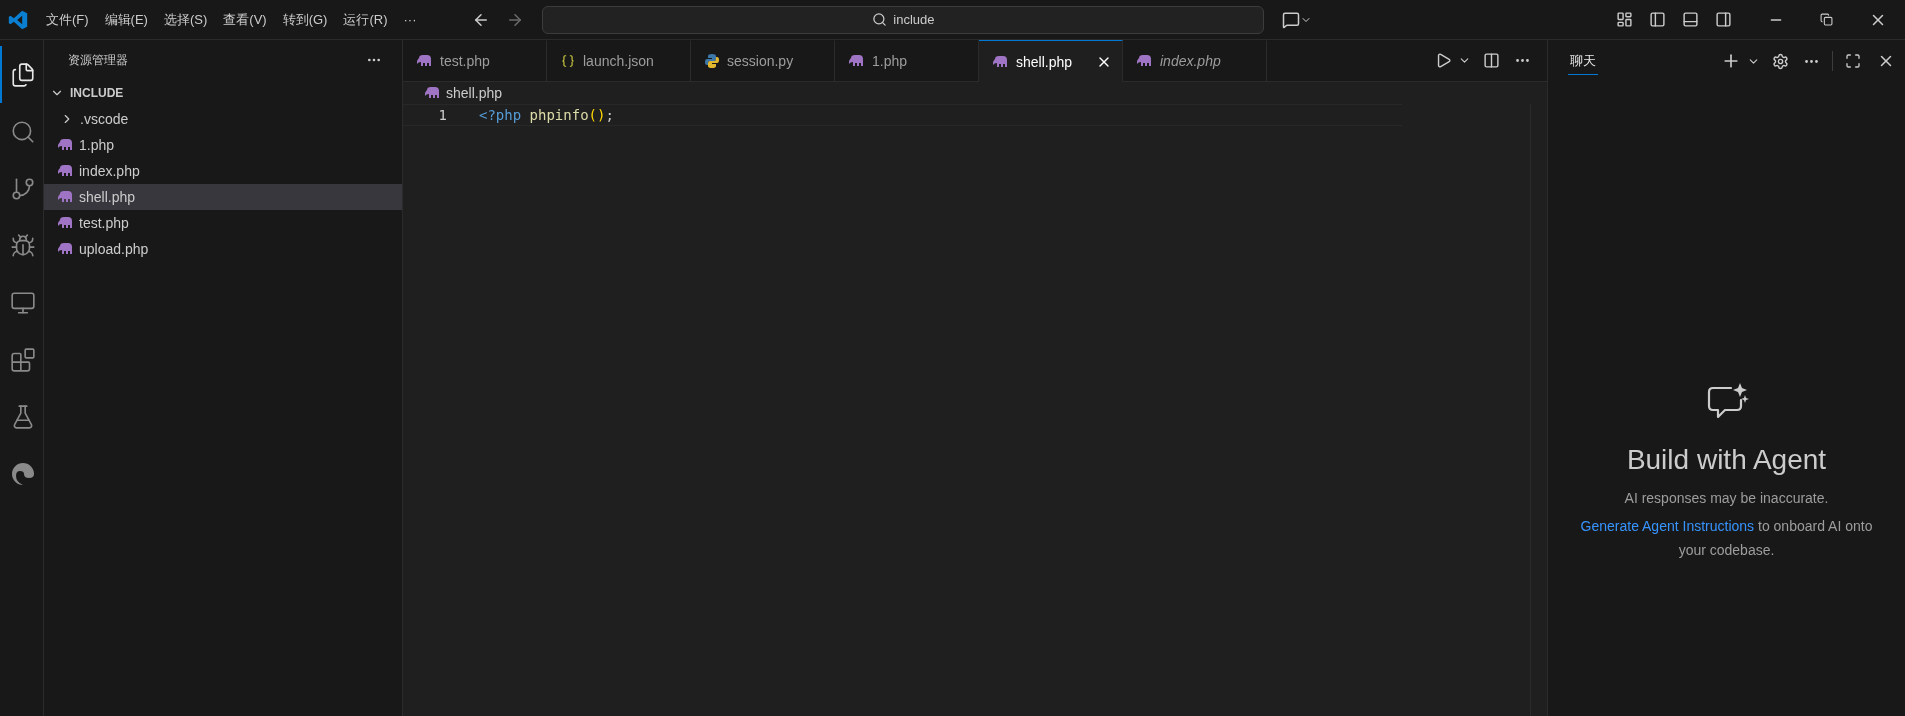  What do you see at coordinates (22, 188) in the screenshot?
I see `branch-icon` at bounding box center [22, 188].